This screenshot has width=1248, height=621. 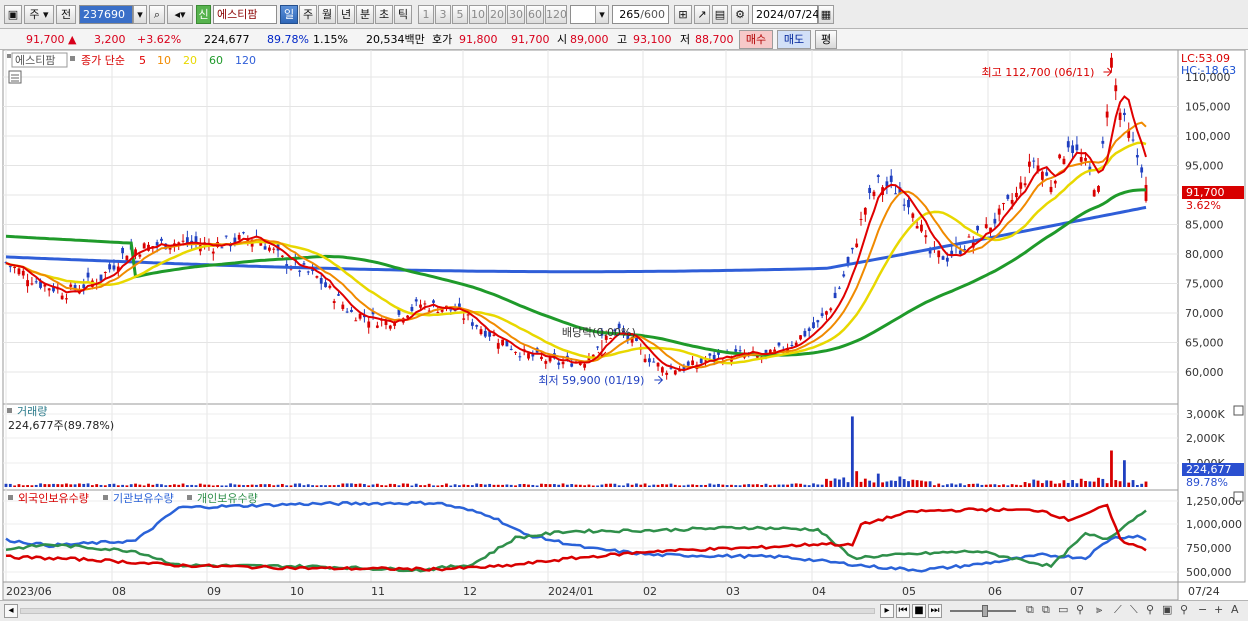 I want to click on interval-button-10: 10, so click(x=478, y=14).